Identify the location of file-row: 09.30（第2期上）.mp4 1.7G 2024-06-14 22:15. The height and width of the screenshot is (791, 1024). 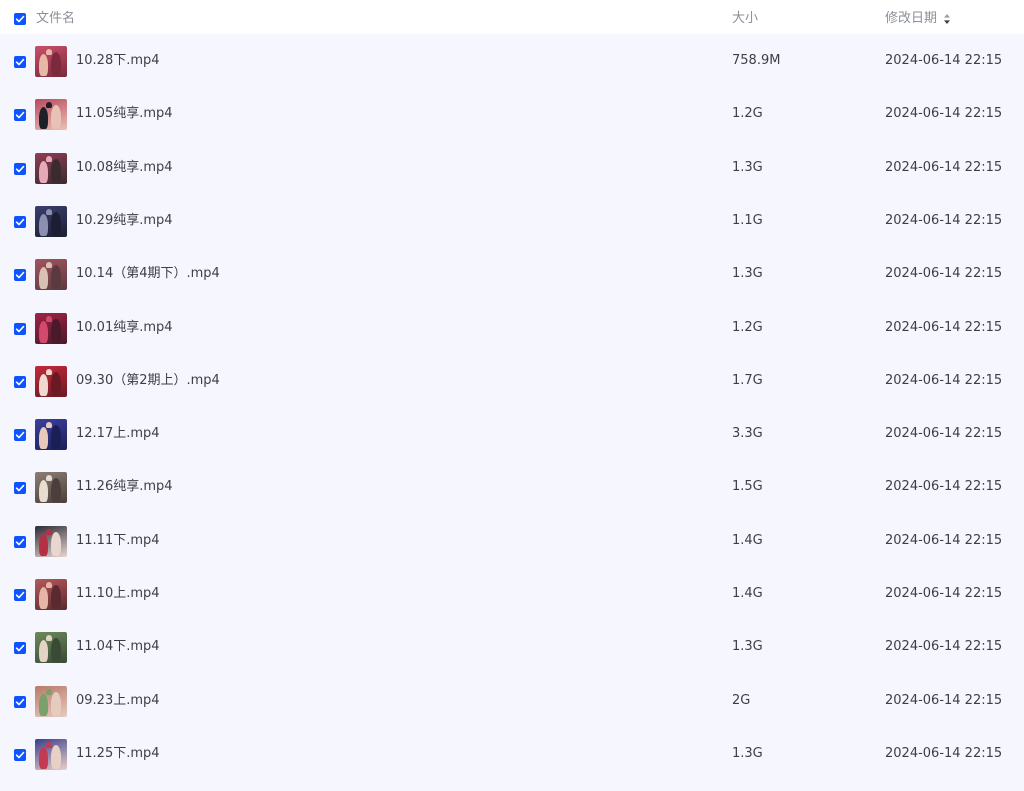
(512, 380).